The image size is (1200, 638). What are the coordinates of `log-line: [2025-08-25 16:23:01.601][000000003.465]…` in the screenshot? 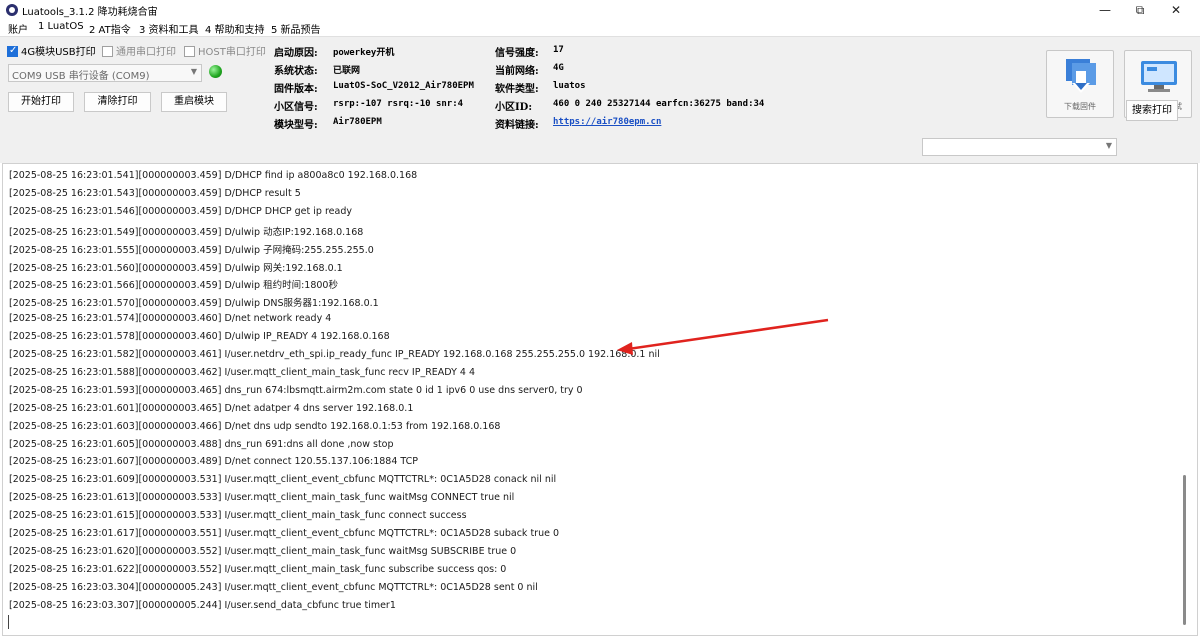 It's located at (211, 408).